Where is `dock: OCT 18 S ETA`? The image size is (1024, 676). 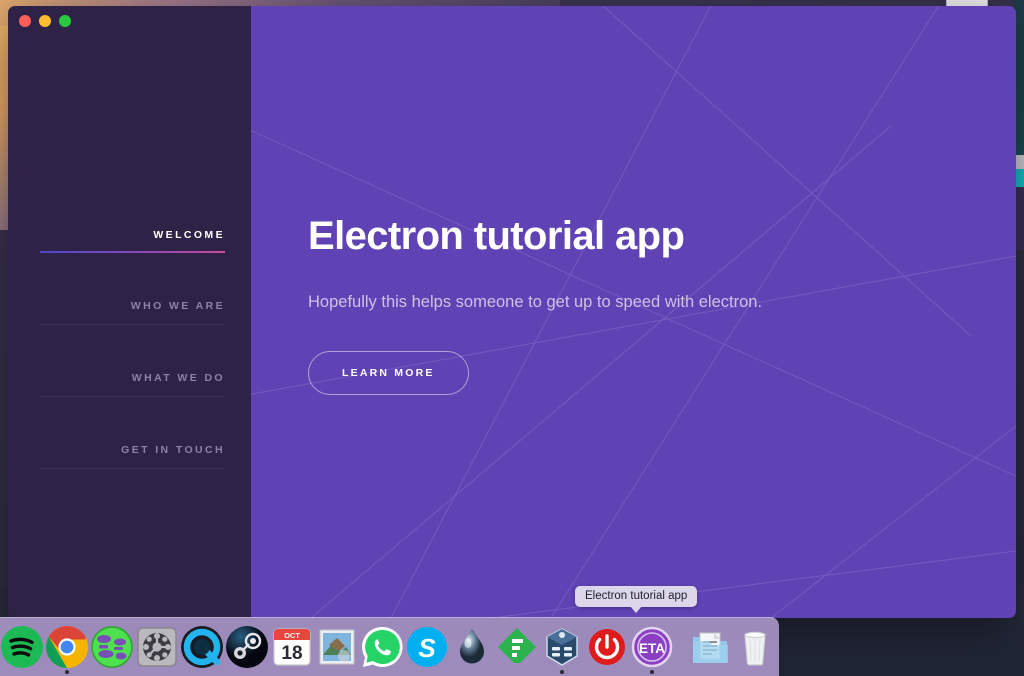
dock: OCT 18 S ETA is located at coordinates (389, 646).